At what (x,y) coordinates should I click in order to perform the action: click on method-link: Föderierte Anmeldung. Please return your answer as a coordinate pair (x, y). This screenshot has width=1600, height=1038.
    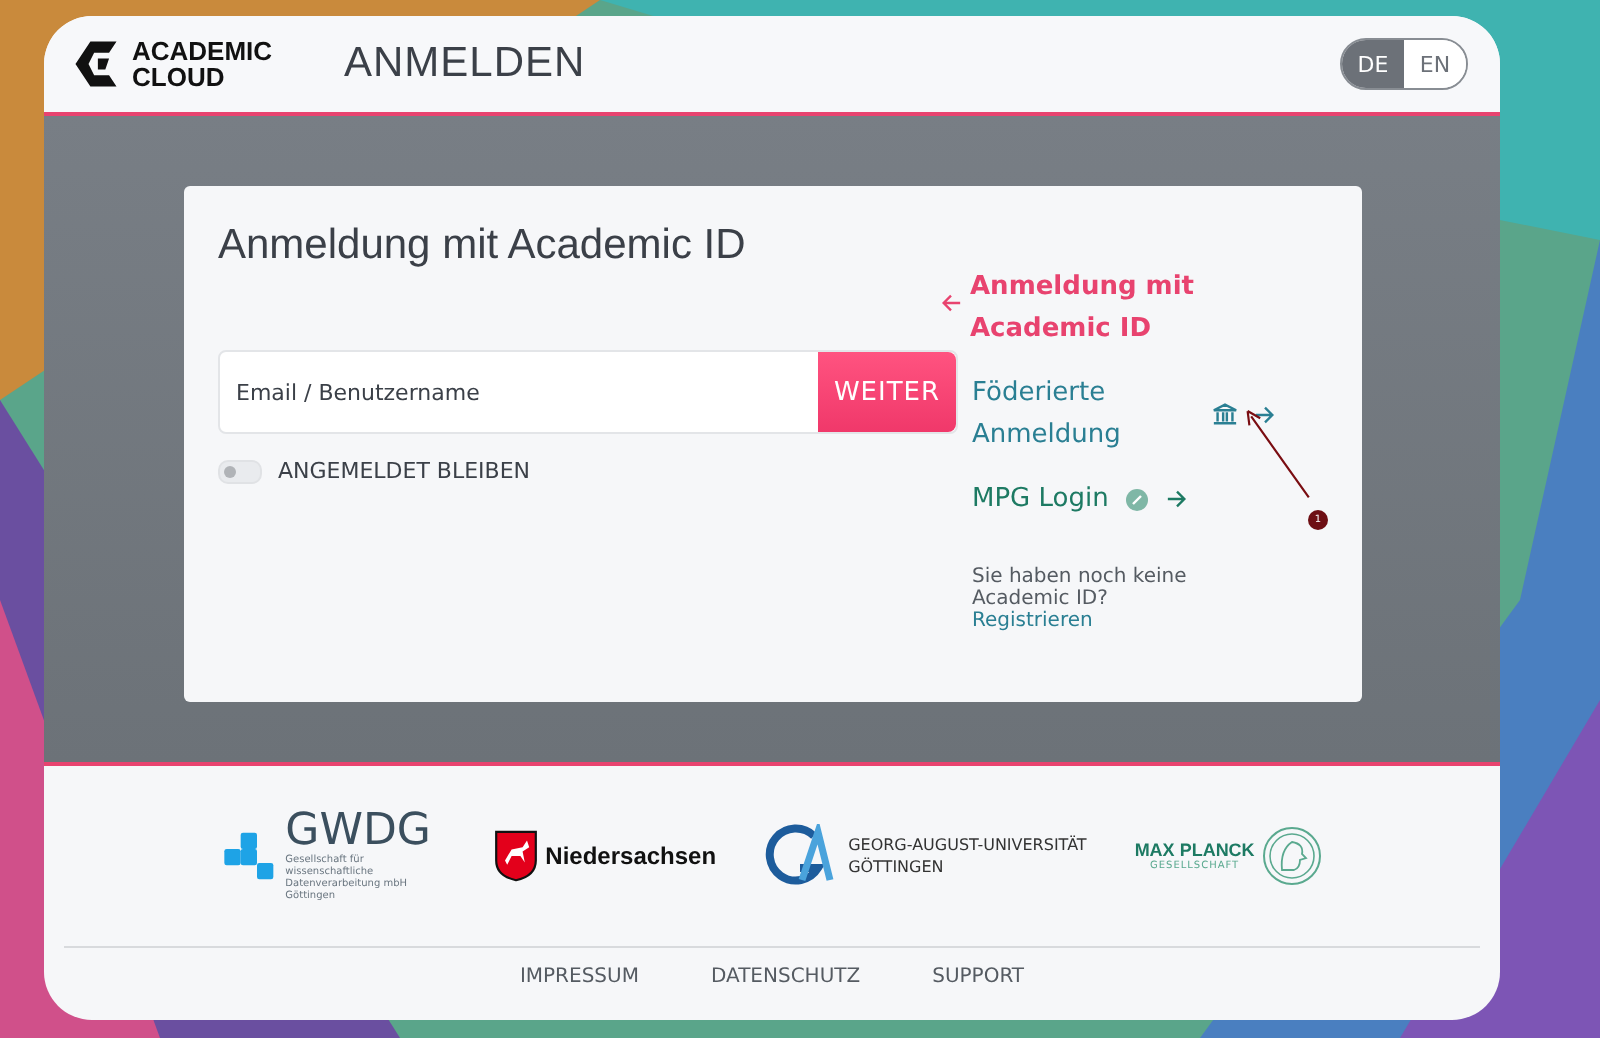
    Looking at the image, I should click on (1084, 414).